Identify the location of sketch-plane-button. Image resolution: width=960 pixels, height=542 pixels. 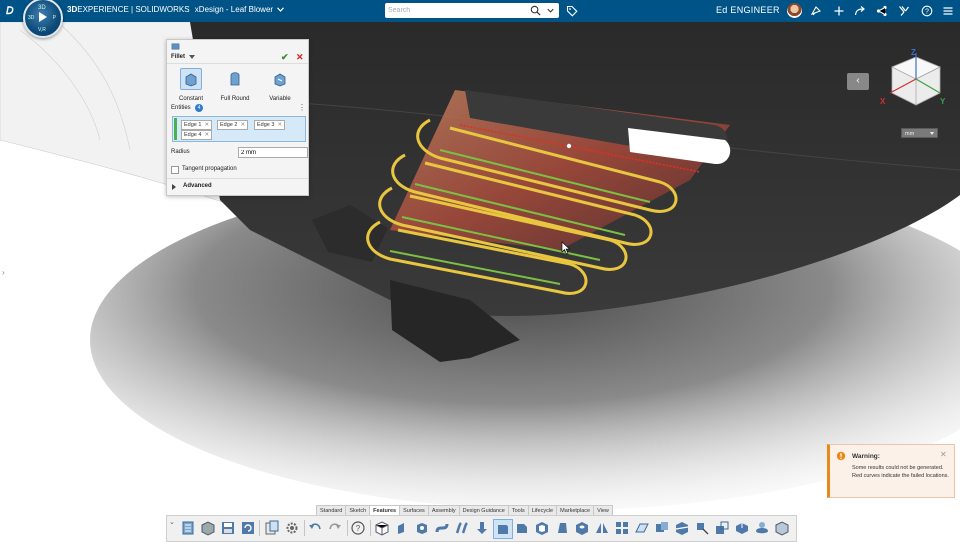
(382, 528).